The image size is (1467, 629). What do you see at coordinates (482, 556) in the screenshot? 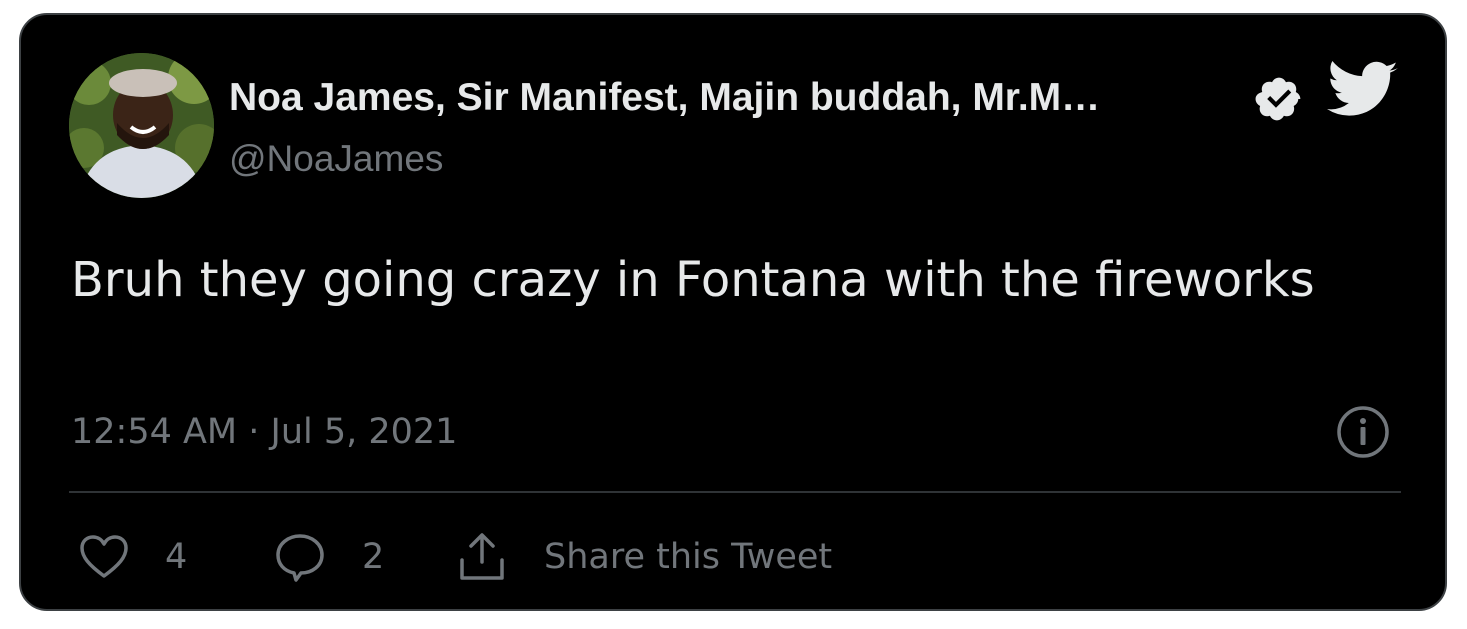
I see `share-icon` at bounding box center [482, 556].